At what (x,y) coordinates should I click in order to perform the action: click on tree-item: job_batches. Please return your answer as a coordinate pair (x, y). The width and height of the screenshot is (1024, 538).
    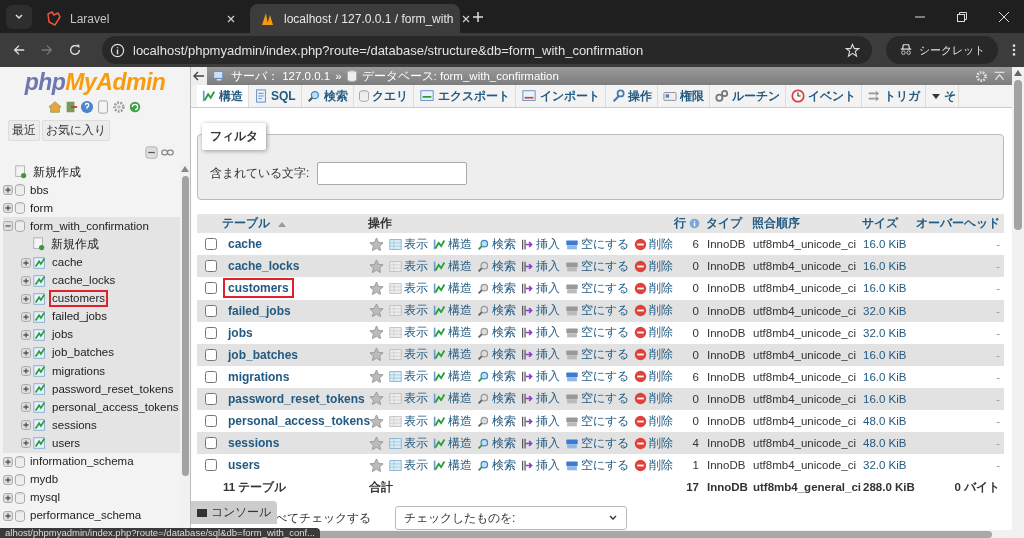
    Looking at the image, I should click on (83, 353).